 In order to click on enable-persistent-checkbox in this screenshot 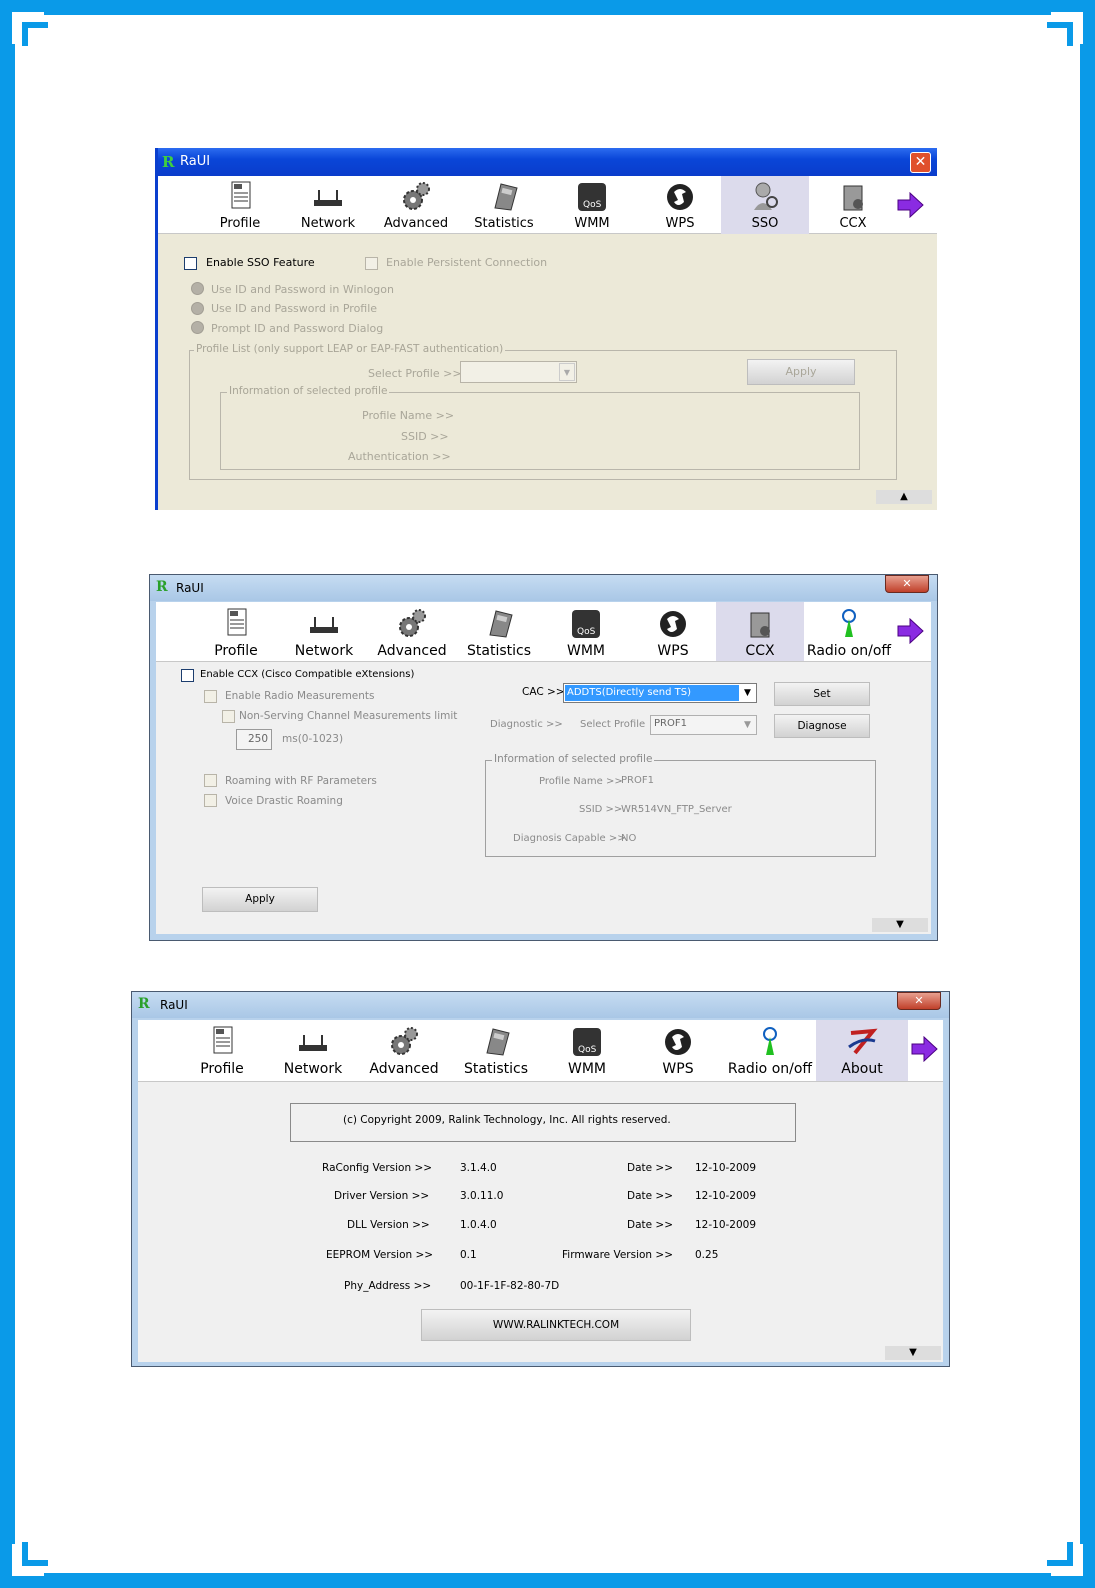, I will do `click(371, 263)`.